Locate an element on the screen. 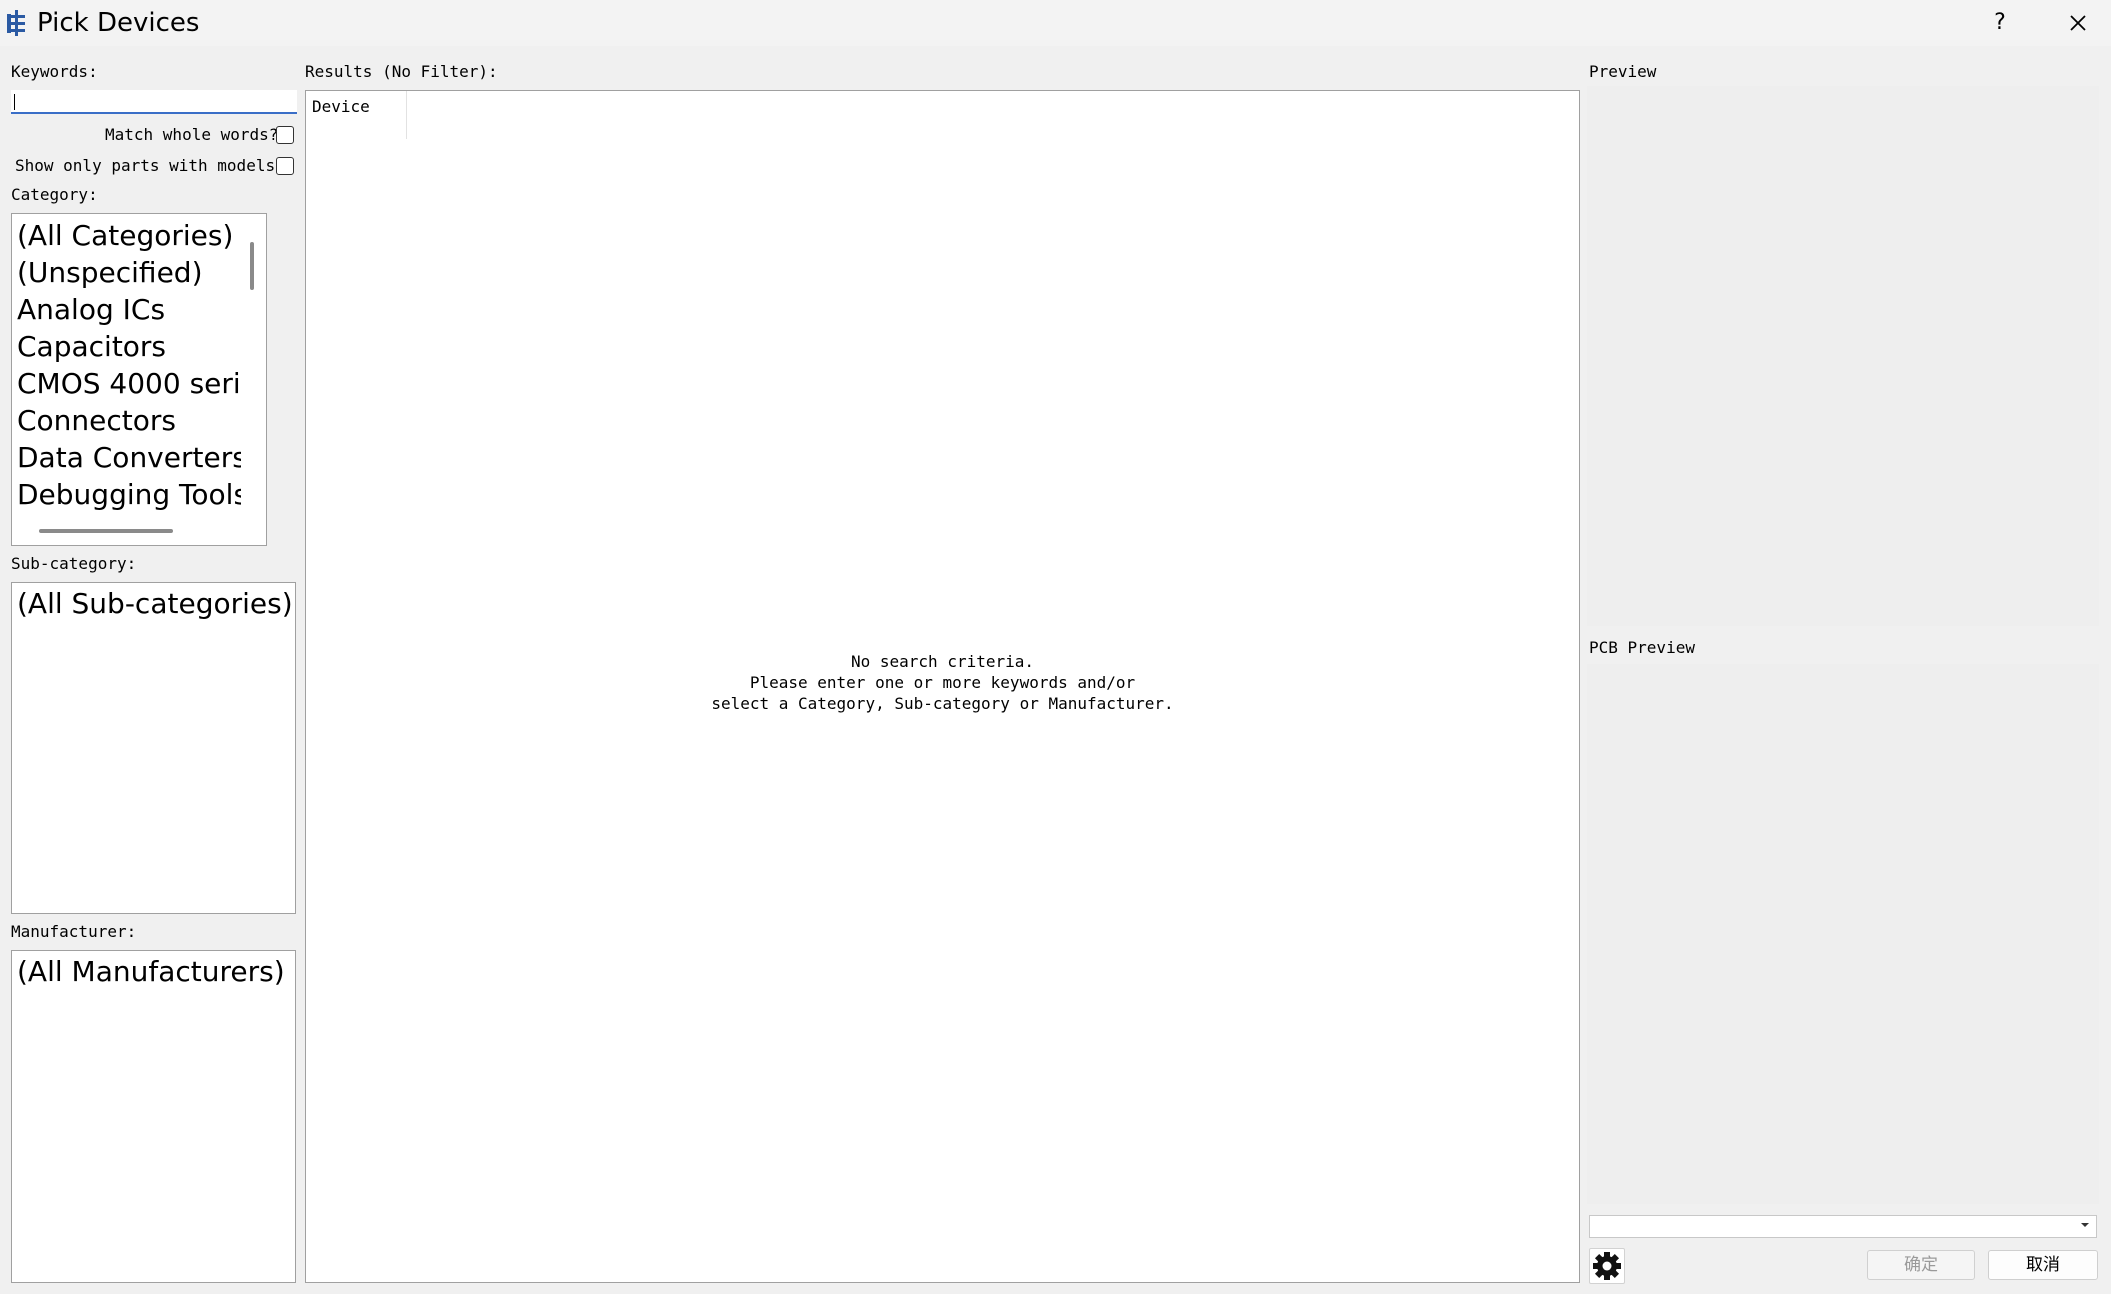 Image resolution: width=2111 pixels, height=1294 pixels. keywords-input is located at coordinates (154, 102).